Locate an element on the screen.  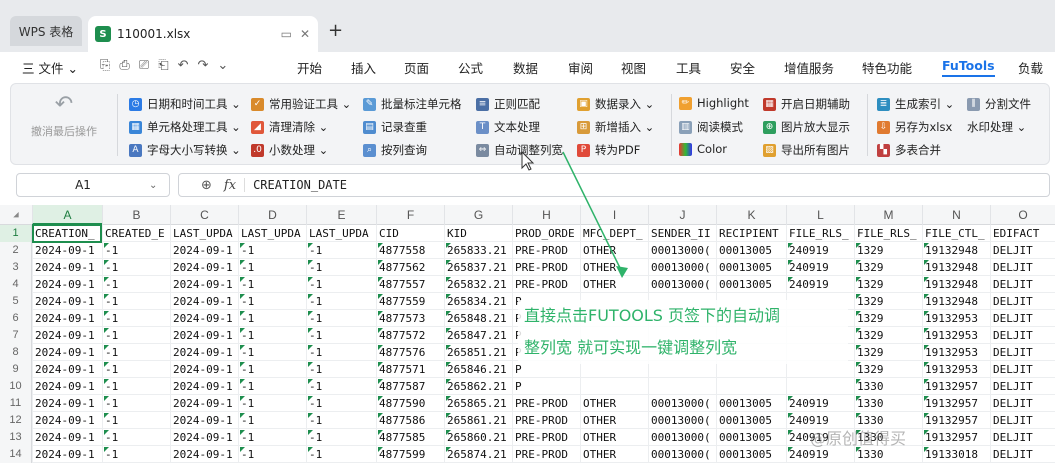
grid-cell: FILE_CTL_ is located at coordinates (956, 233).